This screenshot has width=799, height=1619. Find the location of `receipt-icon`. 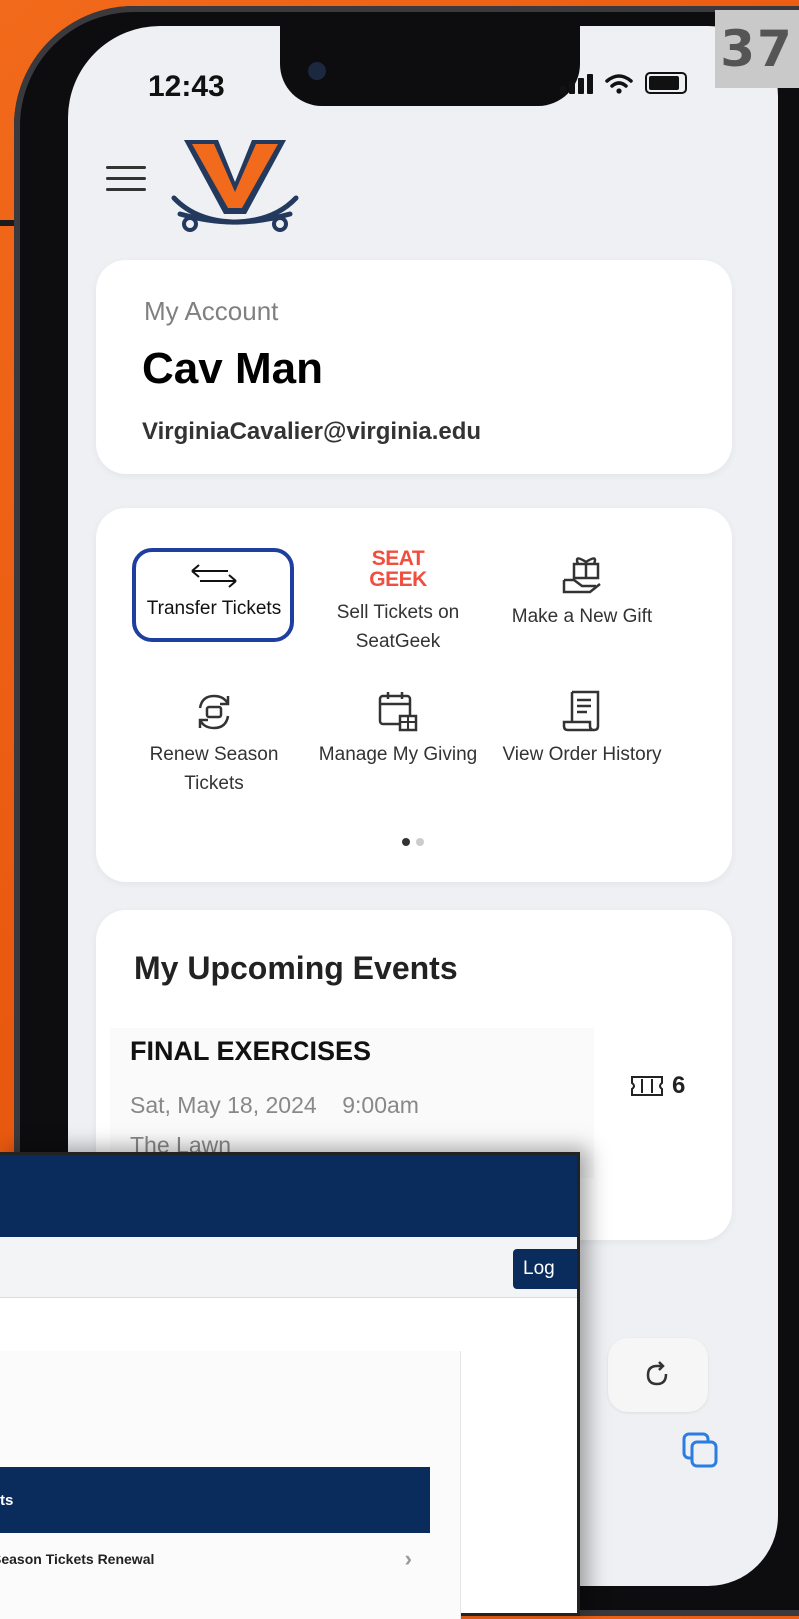

receipt-icon is located at coordinates (581, 711).